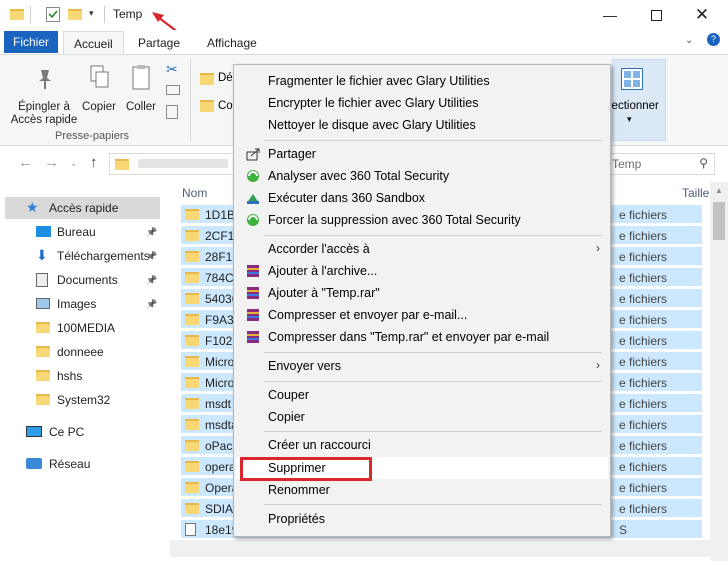  Describe the element at coordinates (207, 106) in the screenshot. I see `copy-to-icon` at that location.